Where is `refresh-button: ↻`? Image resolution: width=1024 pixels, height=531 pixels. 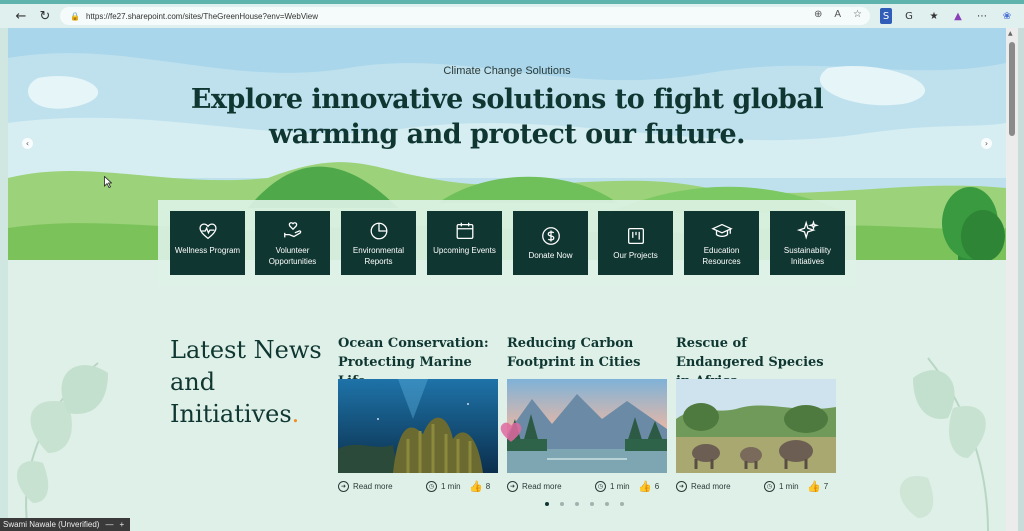
refresh-button: ↻ is located at coordinates (45, 16).